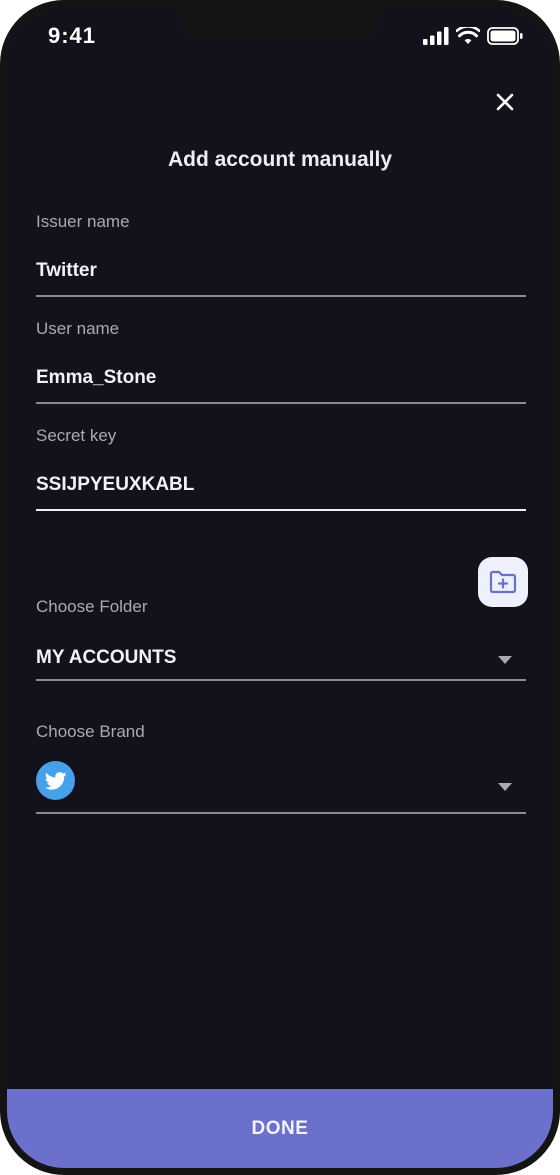  Describe the element at coordinates (83, 221) in the screenshot. I see `issuer-name-label: Issuer name` at that location.